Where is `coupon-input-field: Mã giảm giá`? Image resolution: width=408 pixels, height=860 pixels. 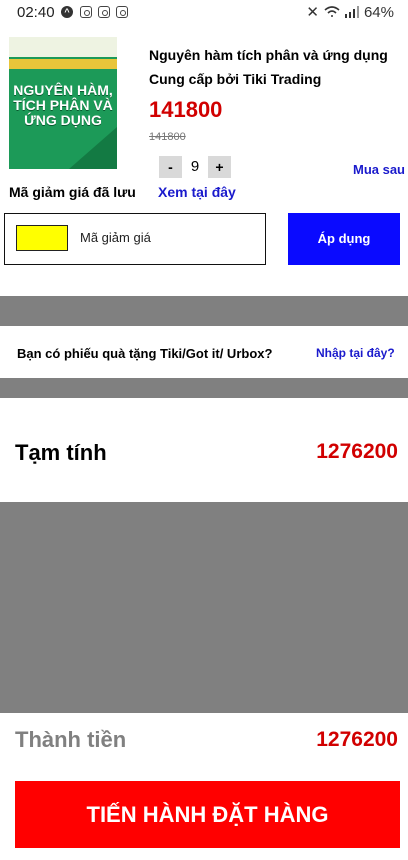
coupon-input-field: Mã giảm giá is located at coordinates (135, 239).